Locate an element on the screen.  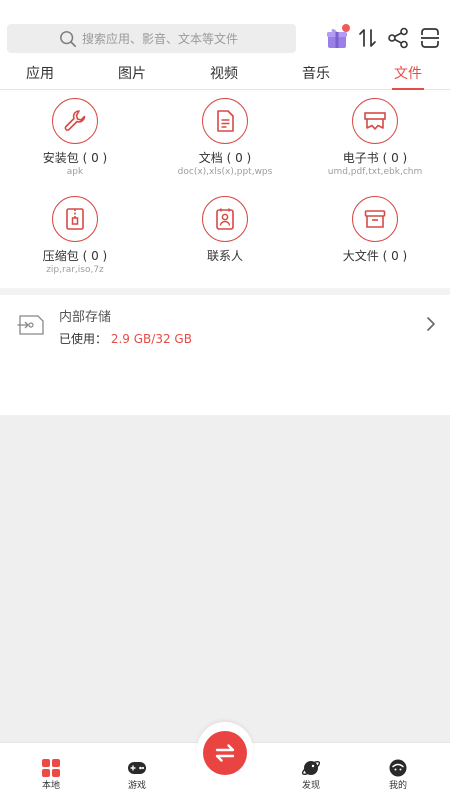
gamepad-icon is located at coordinates (137, 768).